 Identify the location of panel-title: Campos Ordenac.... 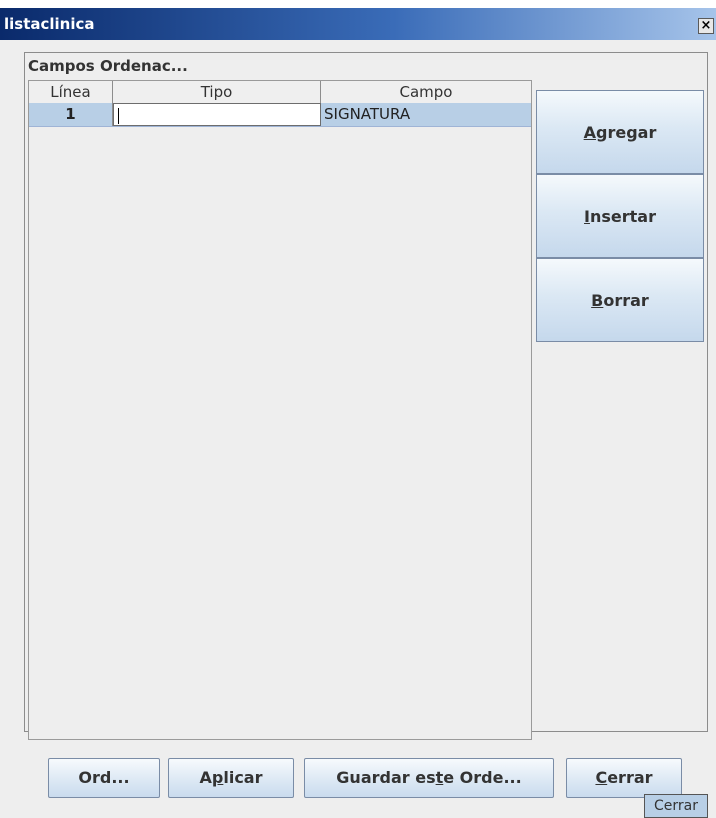
(108, 66).